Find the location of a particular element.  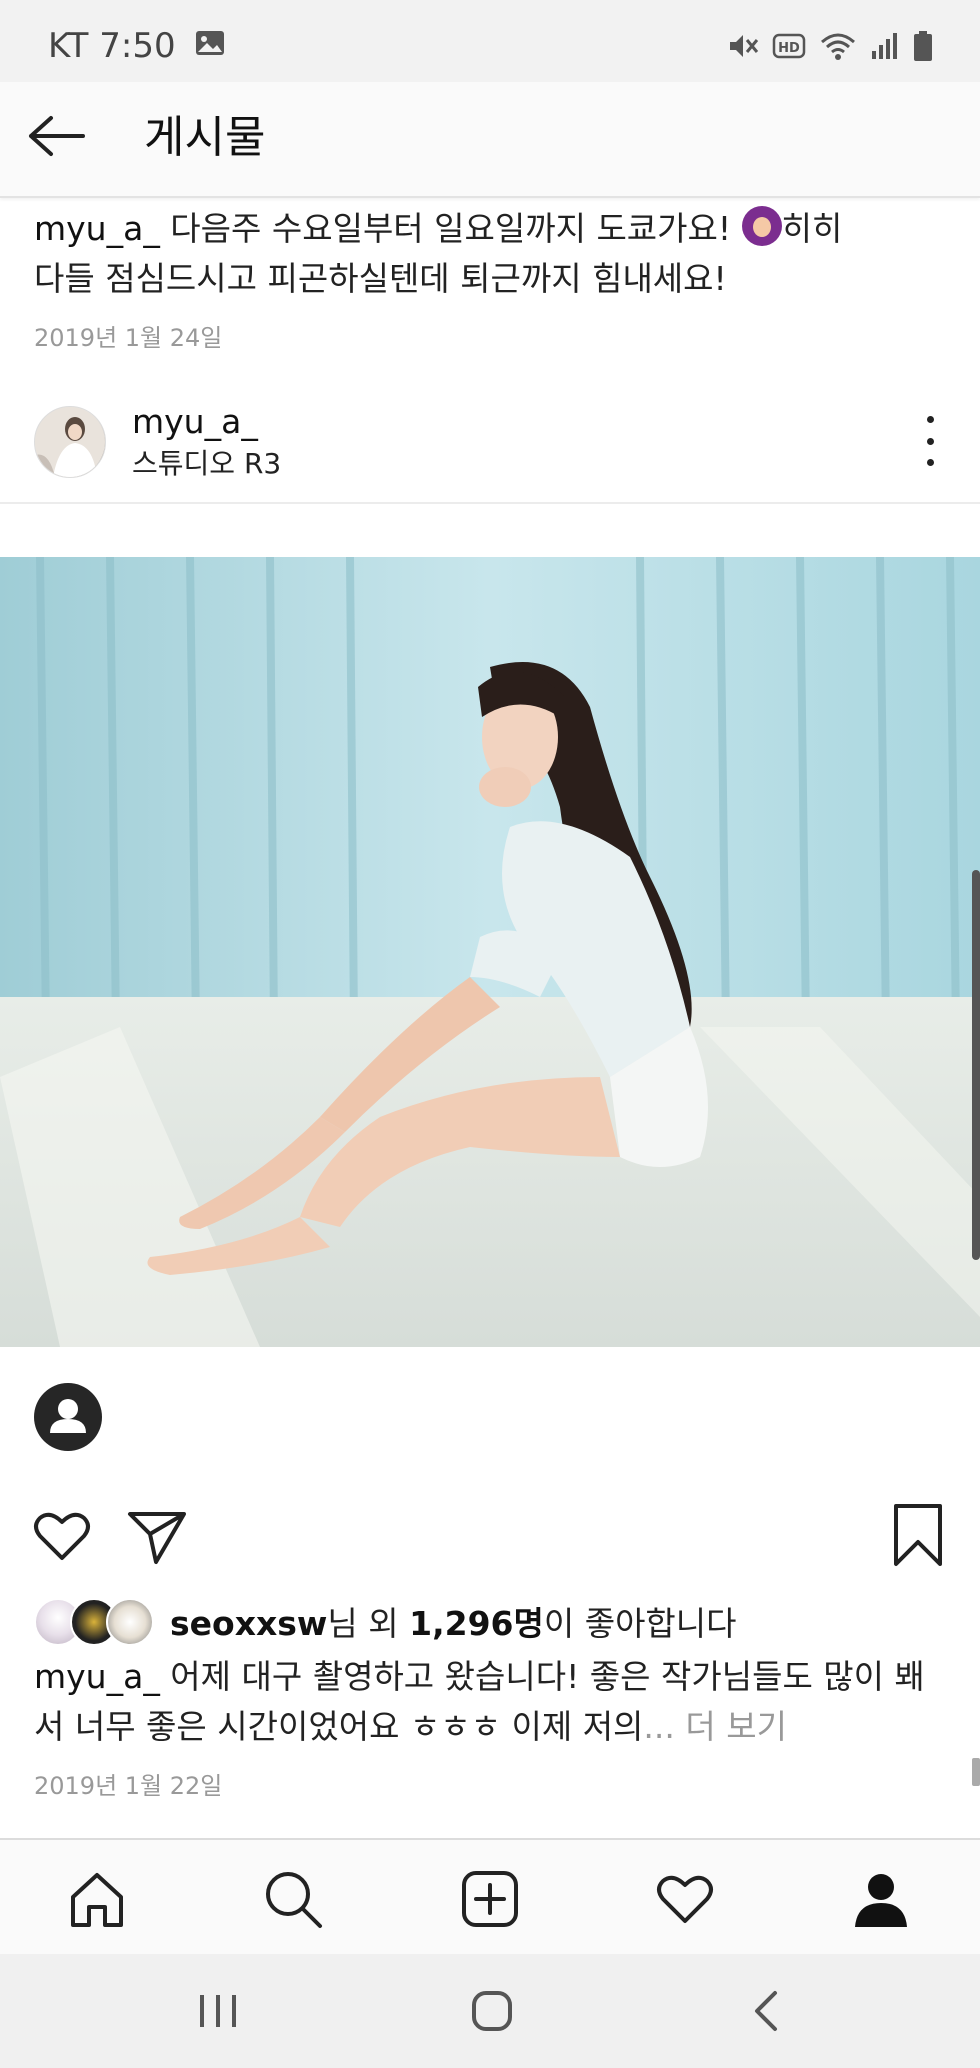

post-location: 스튜디오 R3 is located at coordinates (206, 462).